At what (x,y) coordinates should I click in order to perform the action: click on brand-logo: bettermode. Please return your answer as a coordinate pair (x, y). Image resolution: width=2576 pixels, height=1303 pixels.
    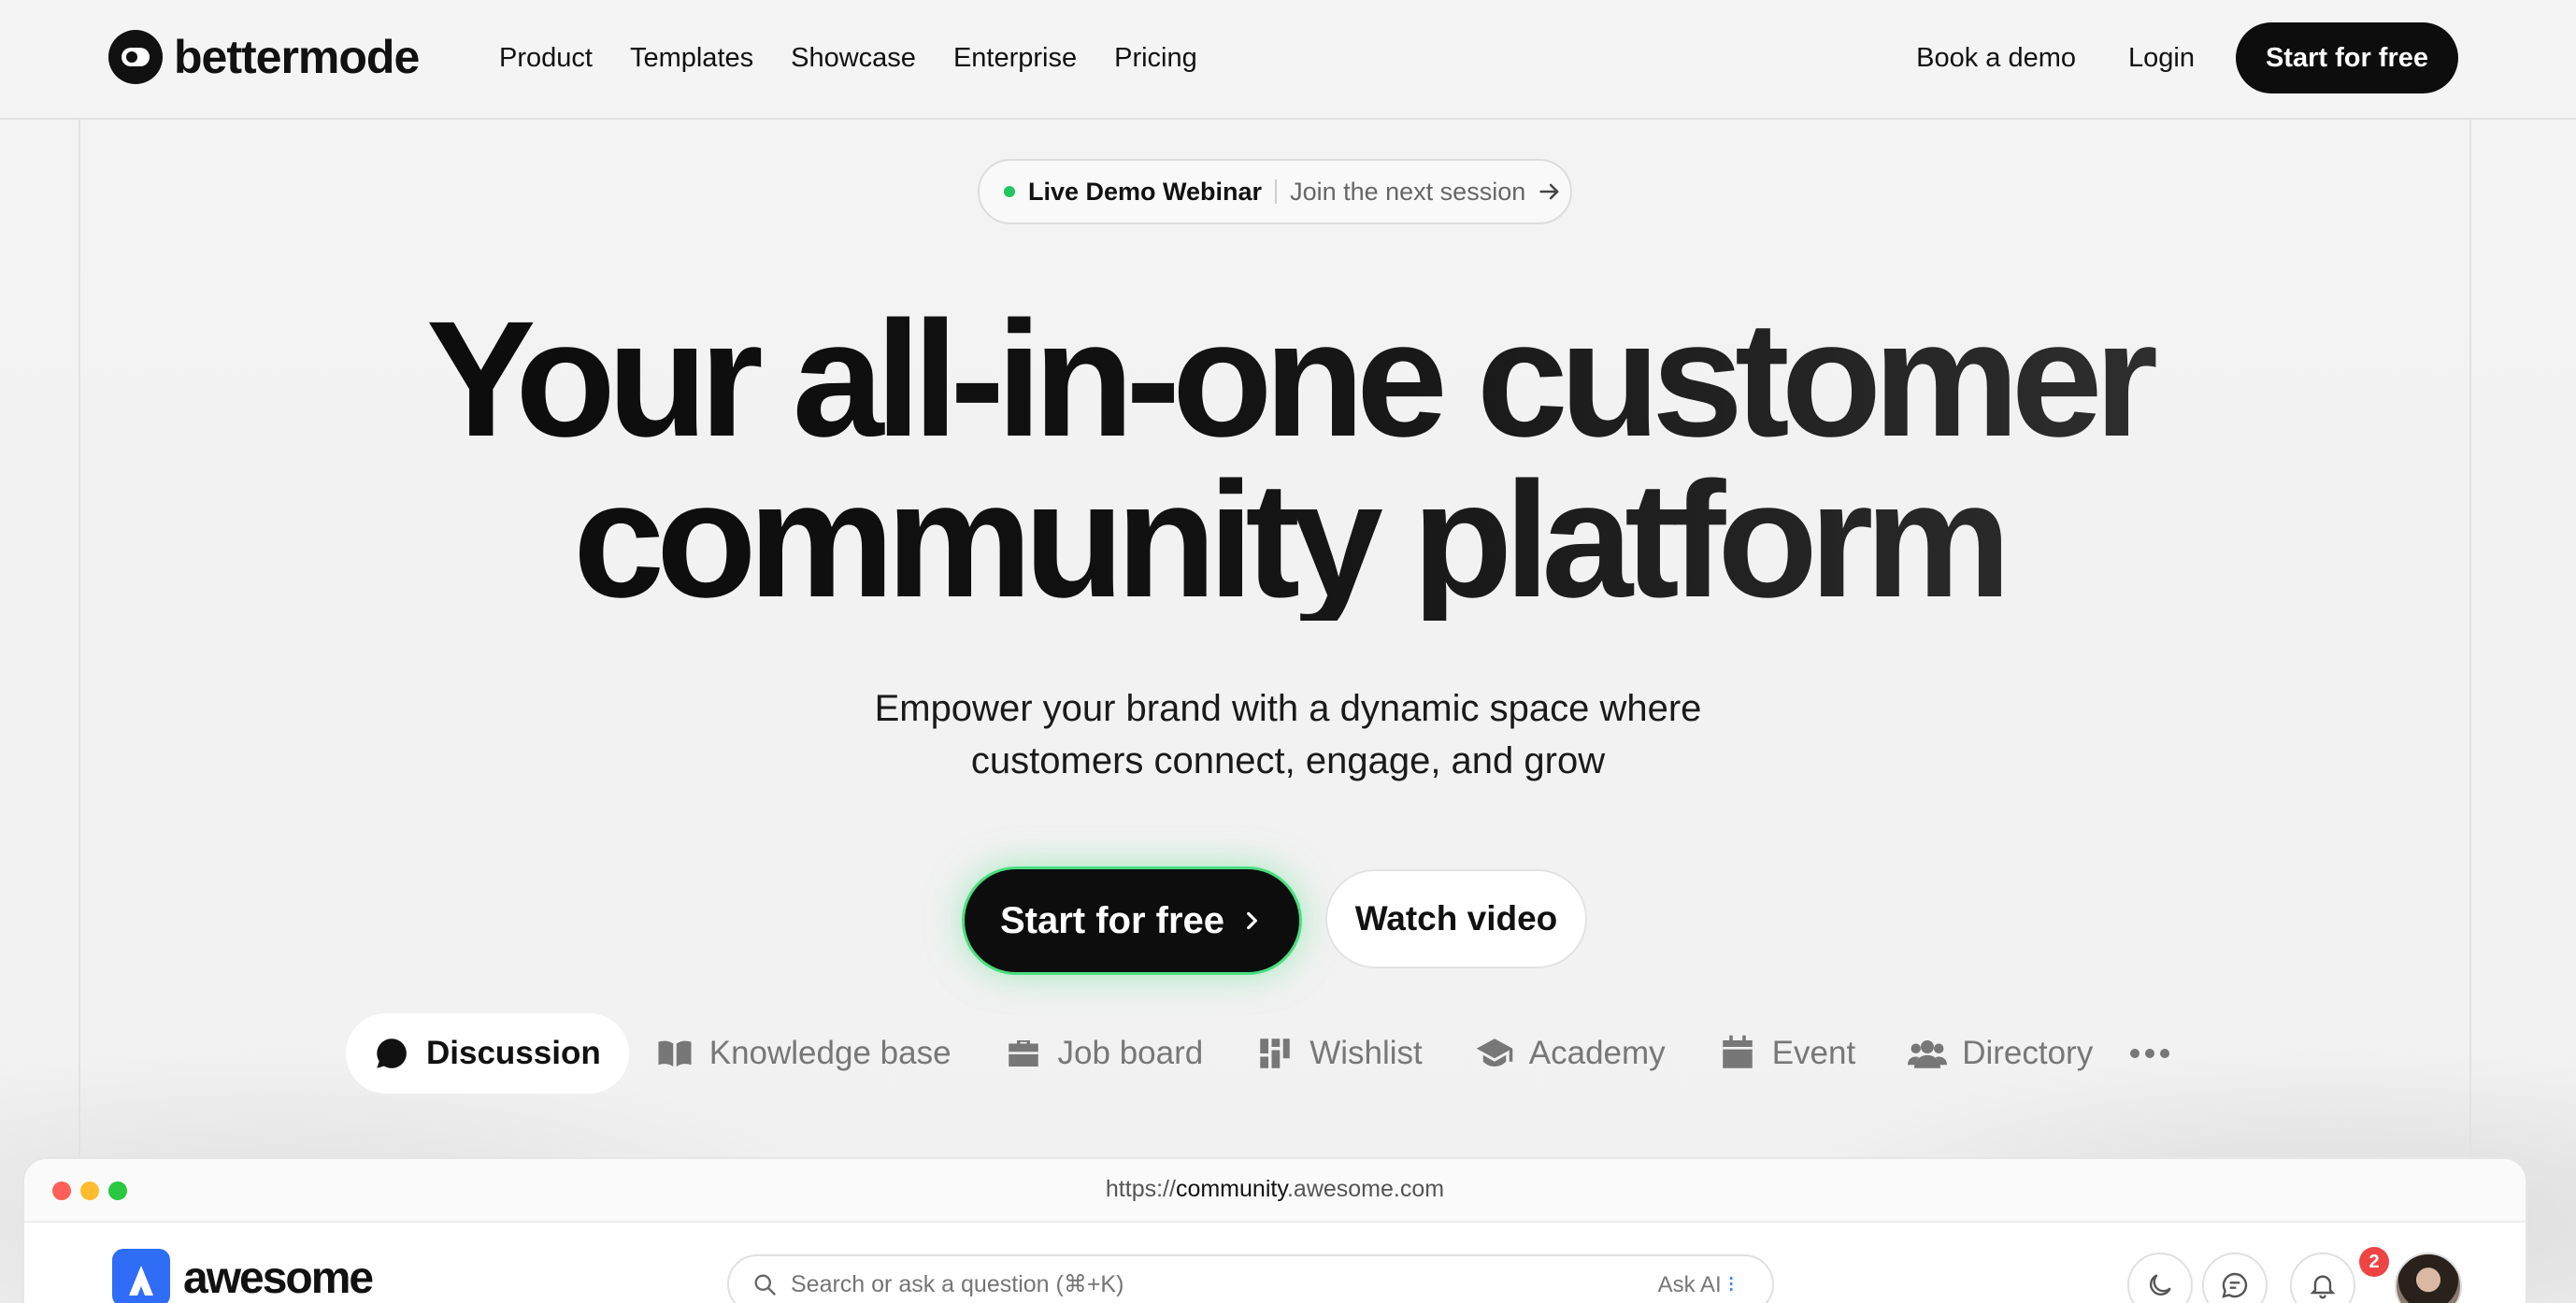
    Looking at the image, I should click on (264, 57).